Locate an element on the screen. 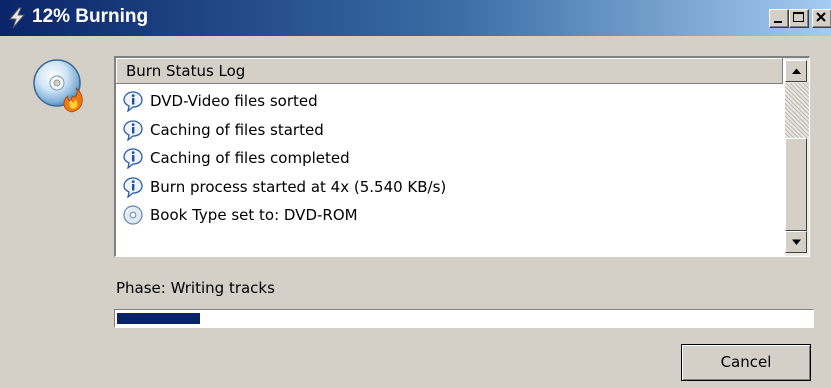 The image size is (831, 388). log-entry-text: DVD-Video files sorted is located at coordinates (234, 101).